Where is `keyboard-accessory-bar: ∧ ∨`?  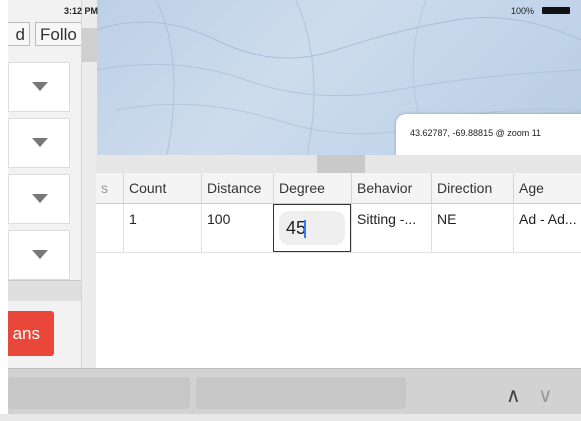
keyboard-accessory-bar: ∧ ∨ is located at coordinates (294, 391).